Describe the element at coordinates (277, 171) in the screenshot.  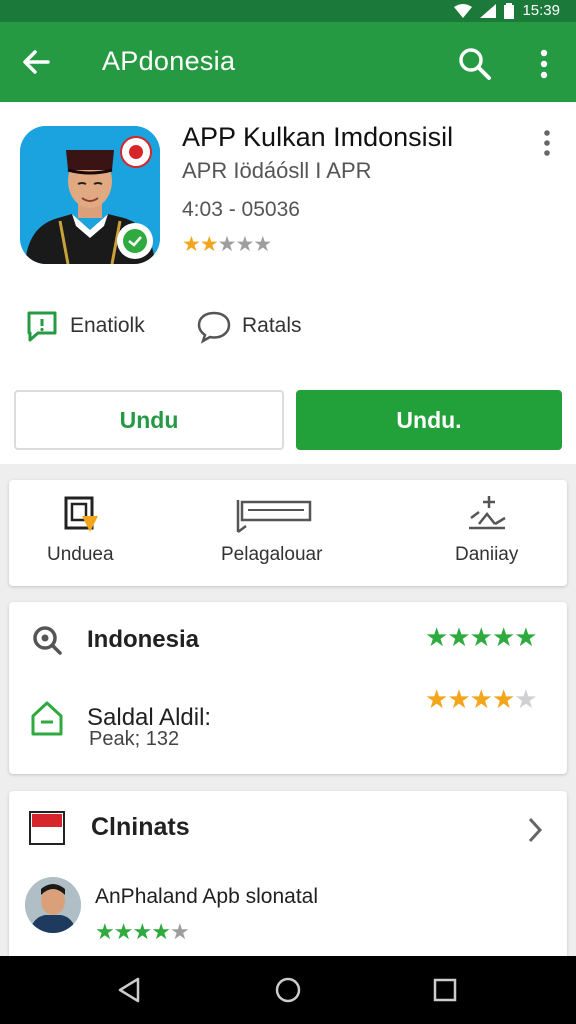
I see `app-developer: APR Iödáósll I APR` at that location.